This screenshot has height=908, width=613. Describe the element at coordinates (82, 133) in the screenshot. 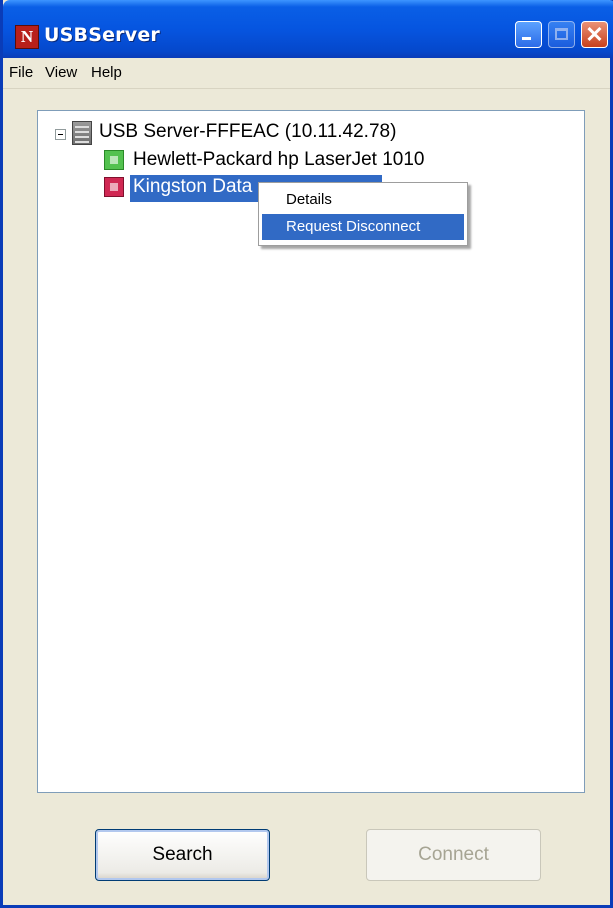

I see `server-icon` at that location.